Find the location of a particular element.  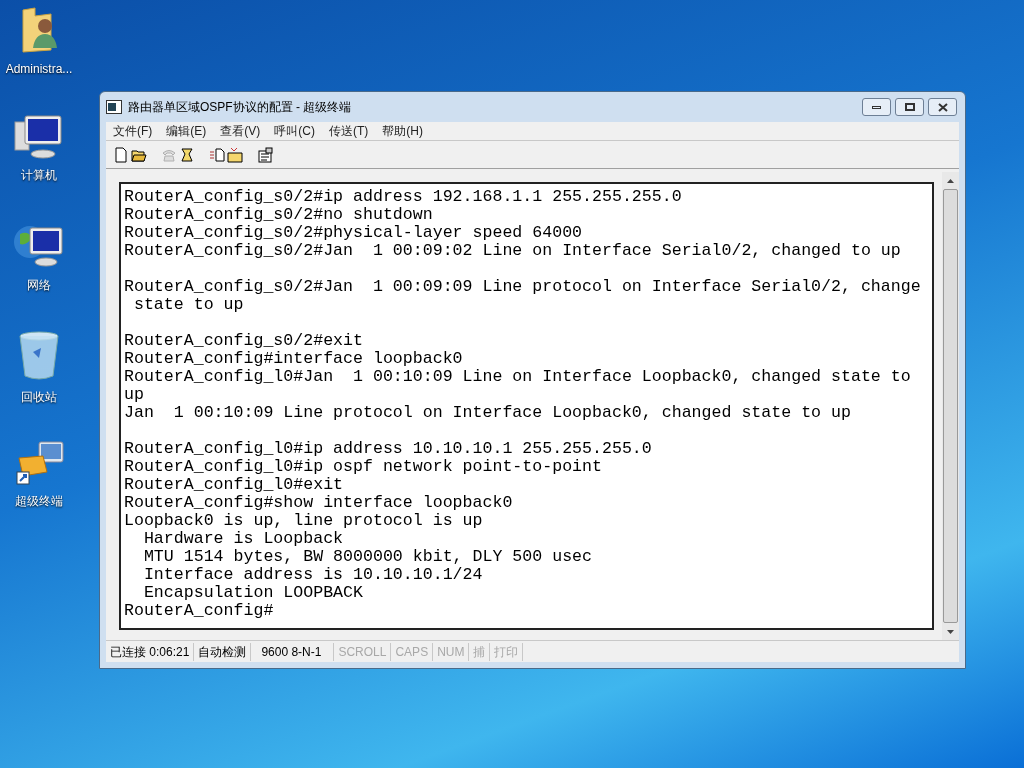

terminal-line: Hardware is Loopback is located at coordinates (243, 539).